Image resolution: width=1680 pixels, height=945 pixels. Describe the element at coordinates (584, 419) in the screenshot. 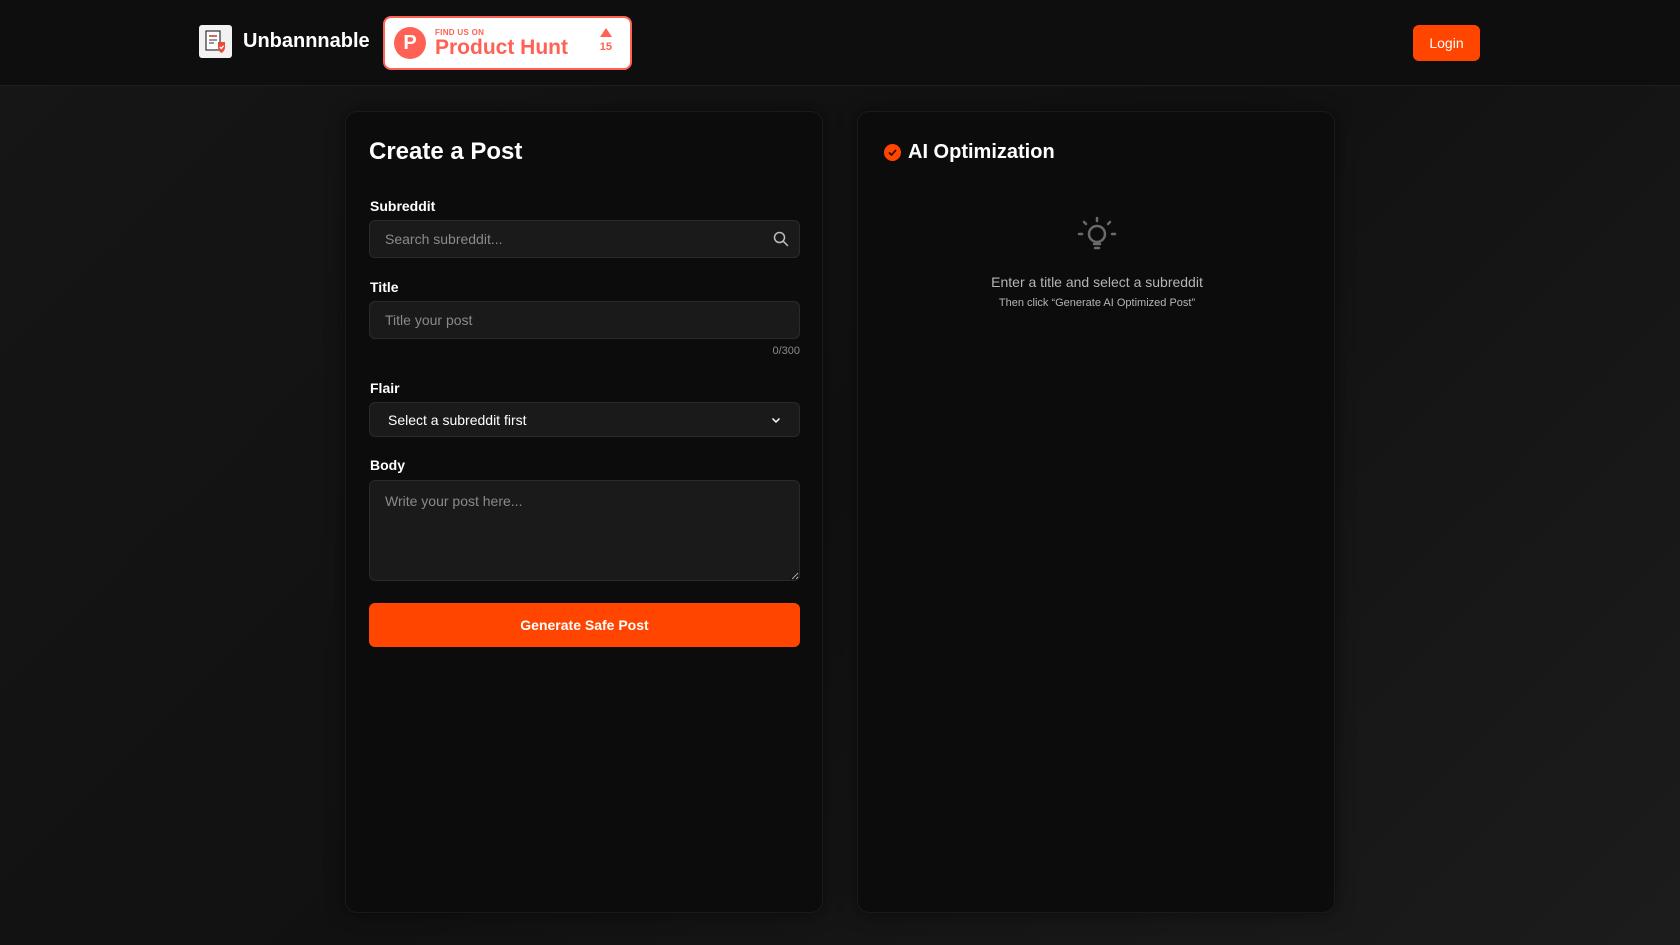

I see `flair-select: Select a subreddit first` at that location.